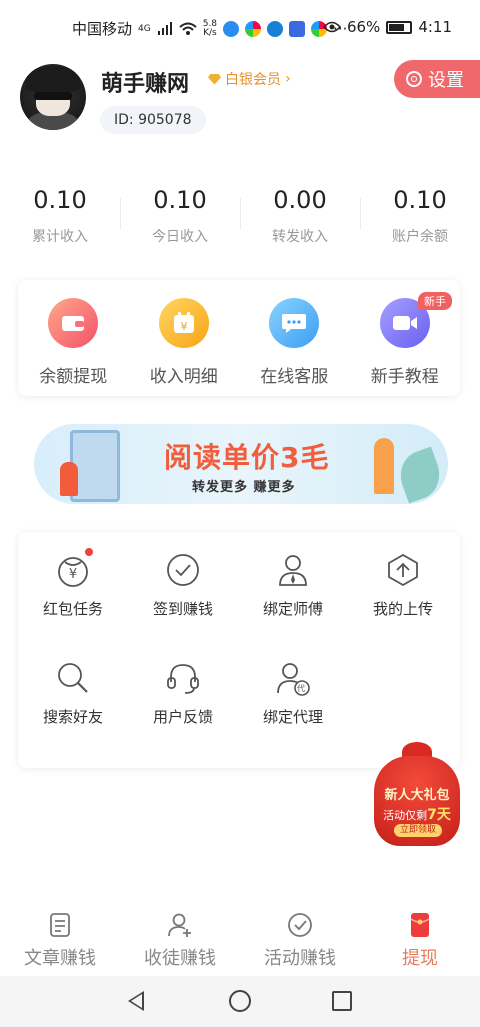 Image resolution: width=480 pixels, height=1027 pixels. I want to click on grid-item-checkin: 签到赚钱, so click(183, 585).